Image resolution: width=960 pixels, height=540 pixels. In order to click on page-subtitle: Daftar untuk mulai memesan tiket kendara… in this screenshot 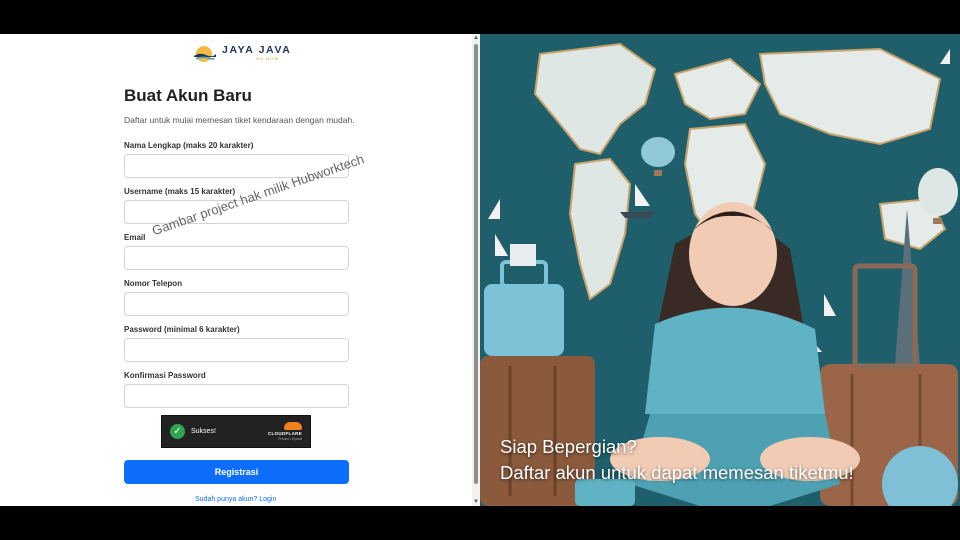, I will do `click(239, 120)`.